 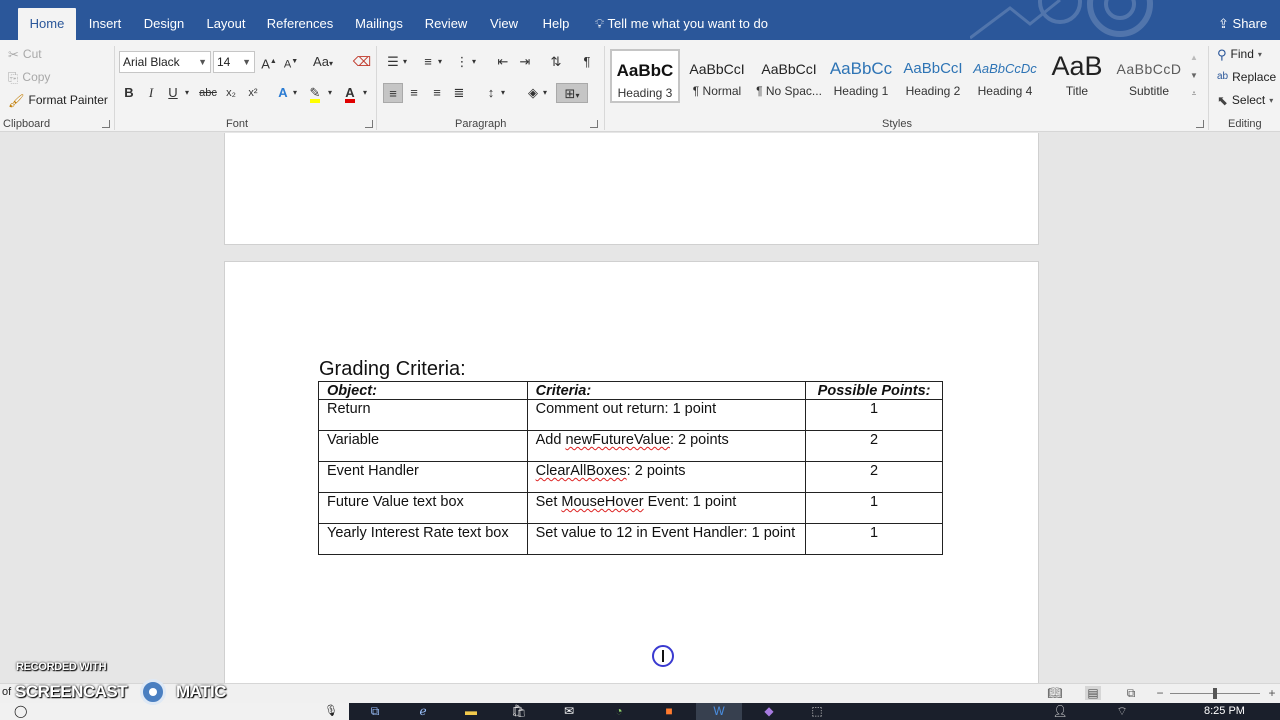 I want to click on edge-browser-icon: ℯ, so click(x=423, y=711).